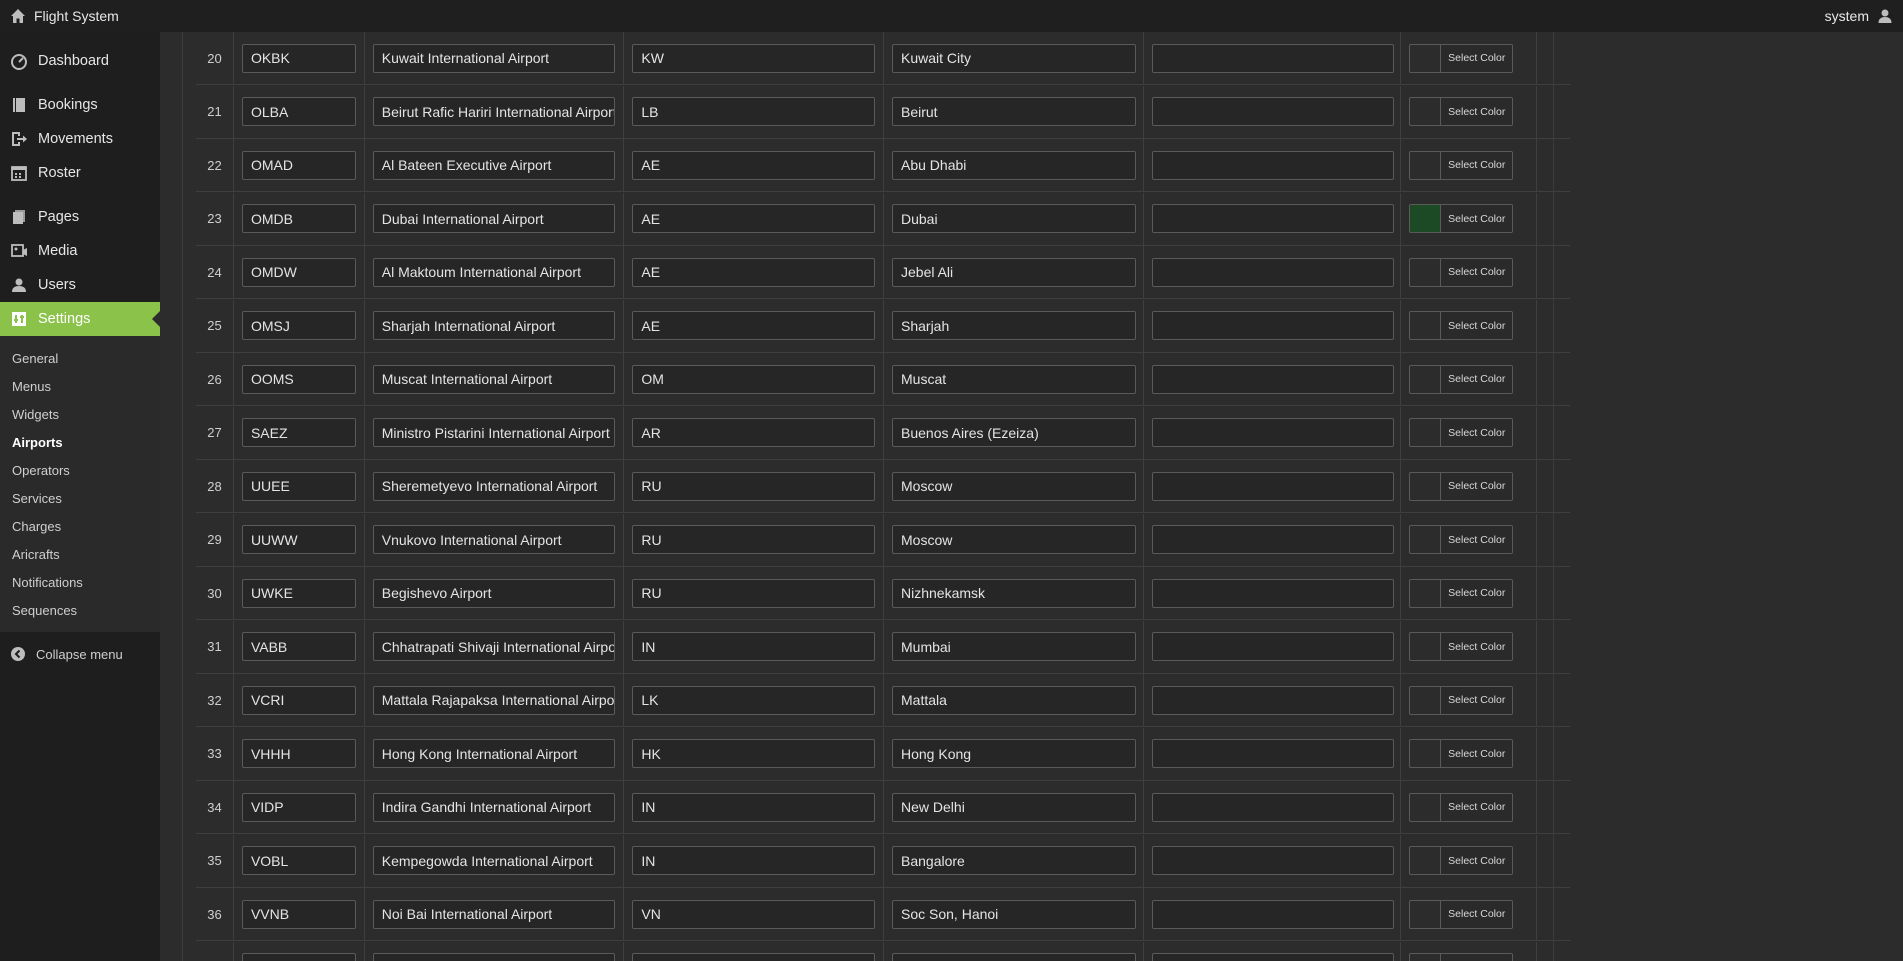  Describe the element at coordinates (80, 251) in the screenshot. I see `sidebar-item-media: Media` at that location.